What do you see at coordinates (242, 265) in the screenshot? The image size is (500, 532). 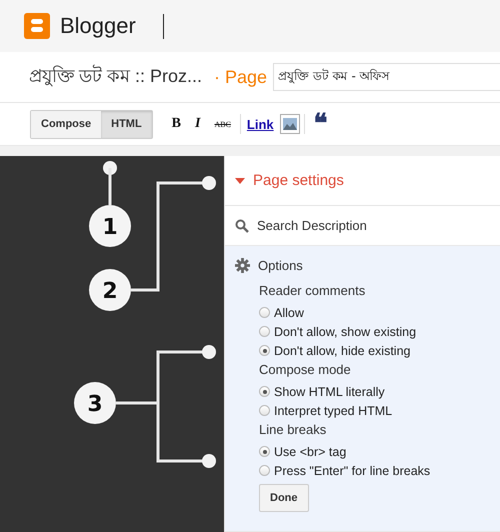 I see `gear-icon` at bounding box center [242, 265].